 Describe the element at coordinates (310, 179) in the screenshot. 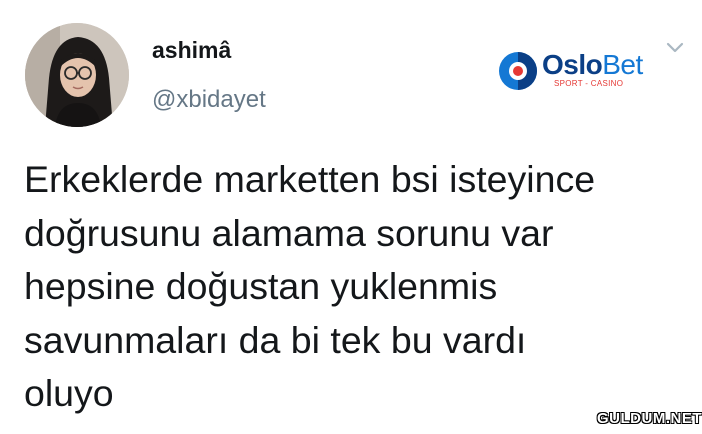

I see `tweet-text-line: Erkeklerde marketten bsi isteyince` at that location.